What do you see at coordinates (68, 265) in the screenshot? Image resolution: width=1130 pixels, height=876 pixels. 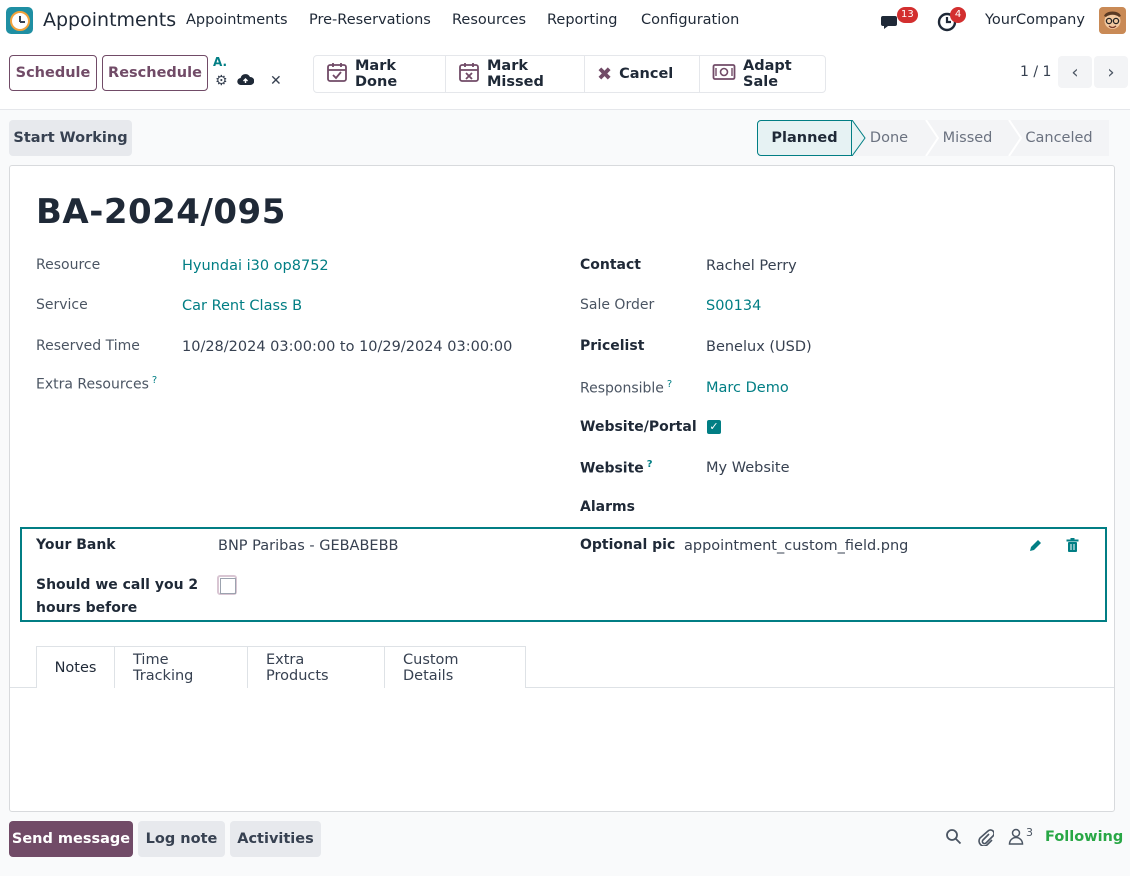 I see `resource-label: Resource` at bounding box center [68, 265].